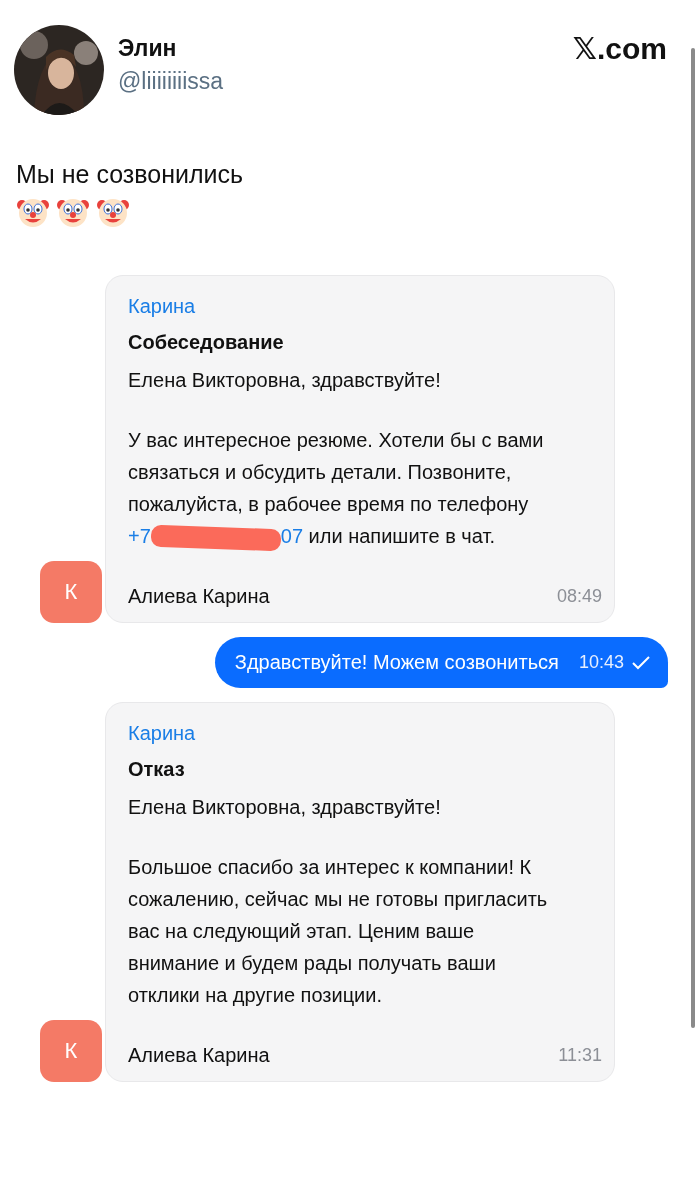 The width and height of the screenshot is (699, 1200). I want to click on tweet-text: Мы не созвонились, so click(129, 174).